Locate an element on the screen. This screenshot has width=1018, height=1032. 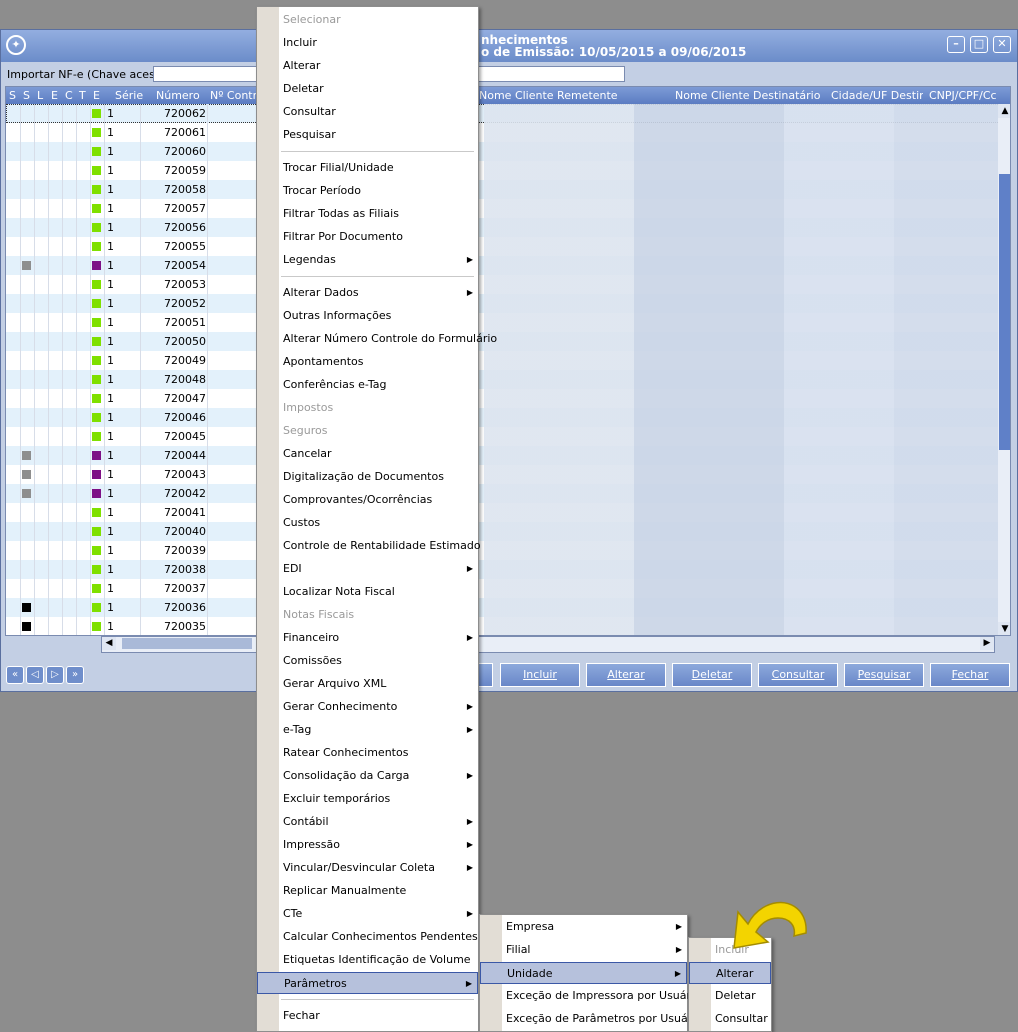
scroll-right-icon: ▶ is located at coordinates (987, 643).